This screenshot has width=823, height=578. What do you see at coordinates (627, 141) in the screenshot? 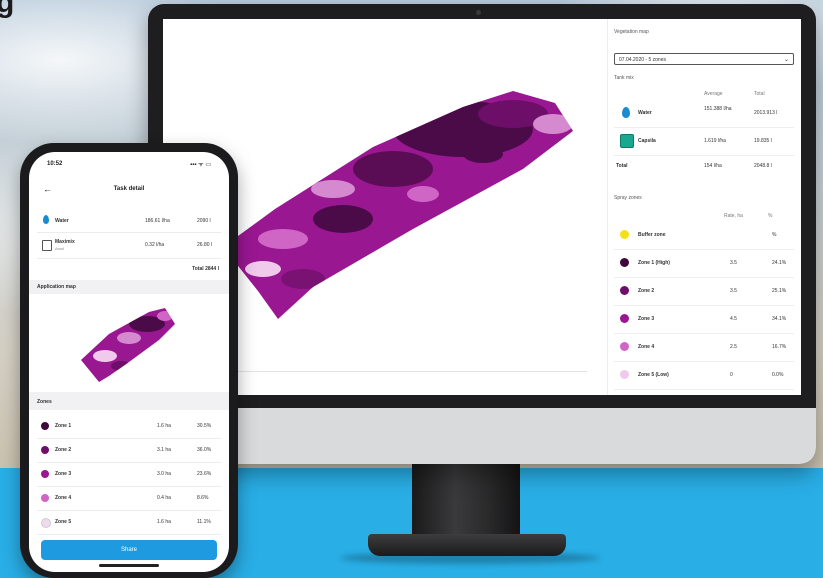
I see `product-box-icon` at bounding box center [627, 141].